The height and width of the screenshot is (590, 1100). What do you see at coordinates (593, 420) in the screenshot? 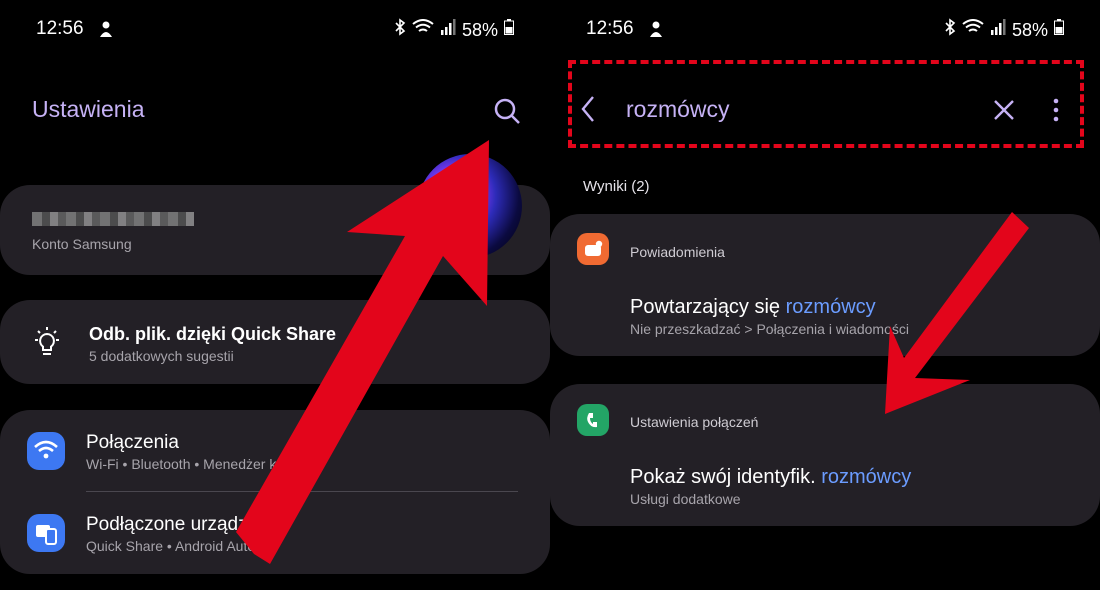
I see `phone-icon` at bounding box center [593, 420].